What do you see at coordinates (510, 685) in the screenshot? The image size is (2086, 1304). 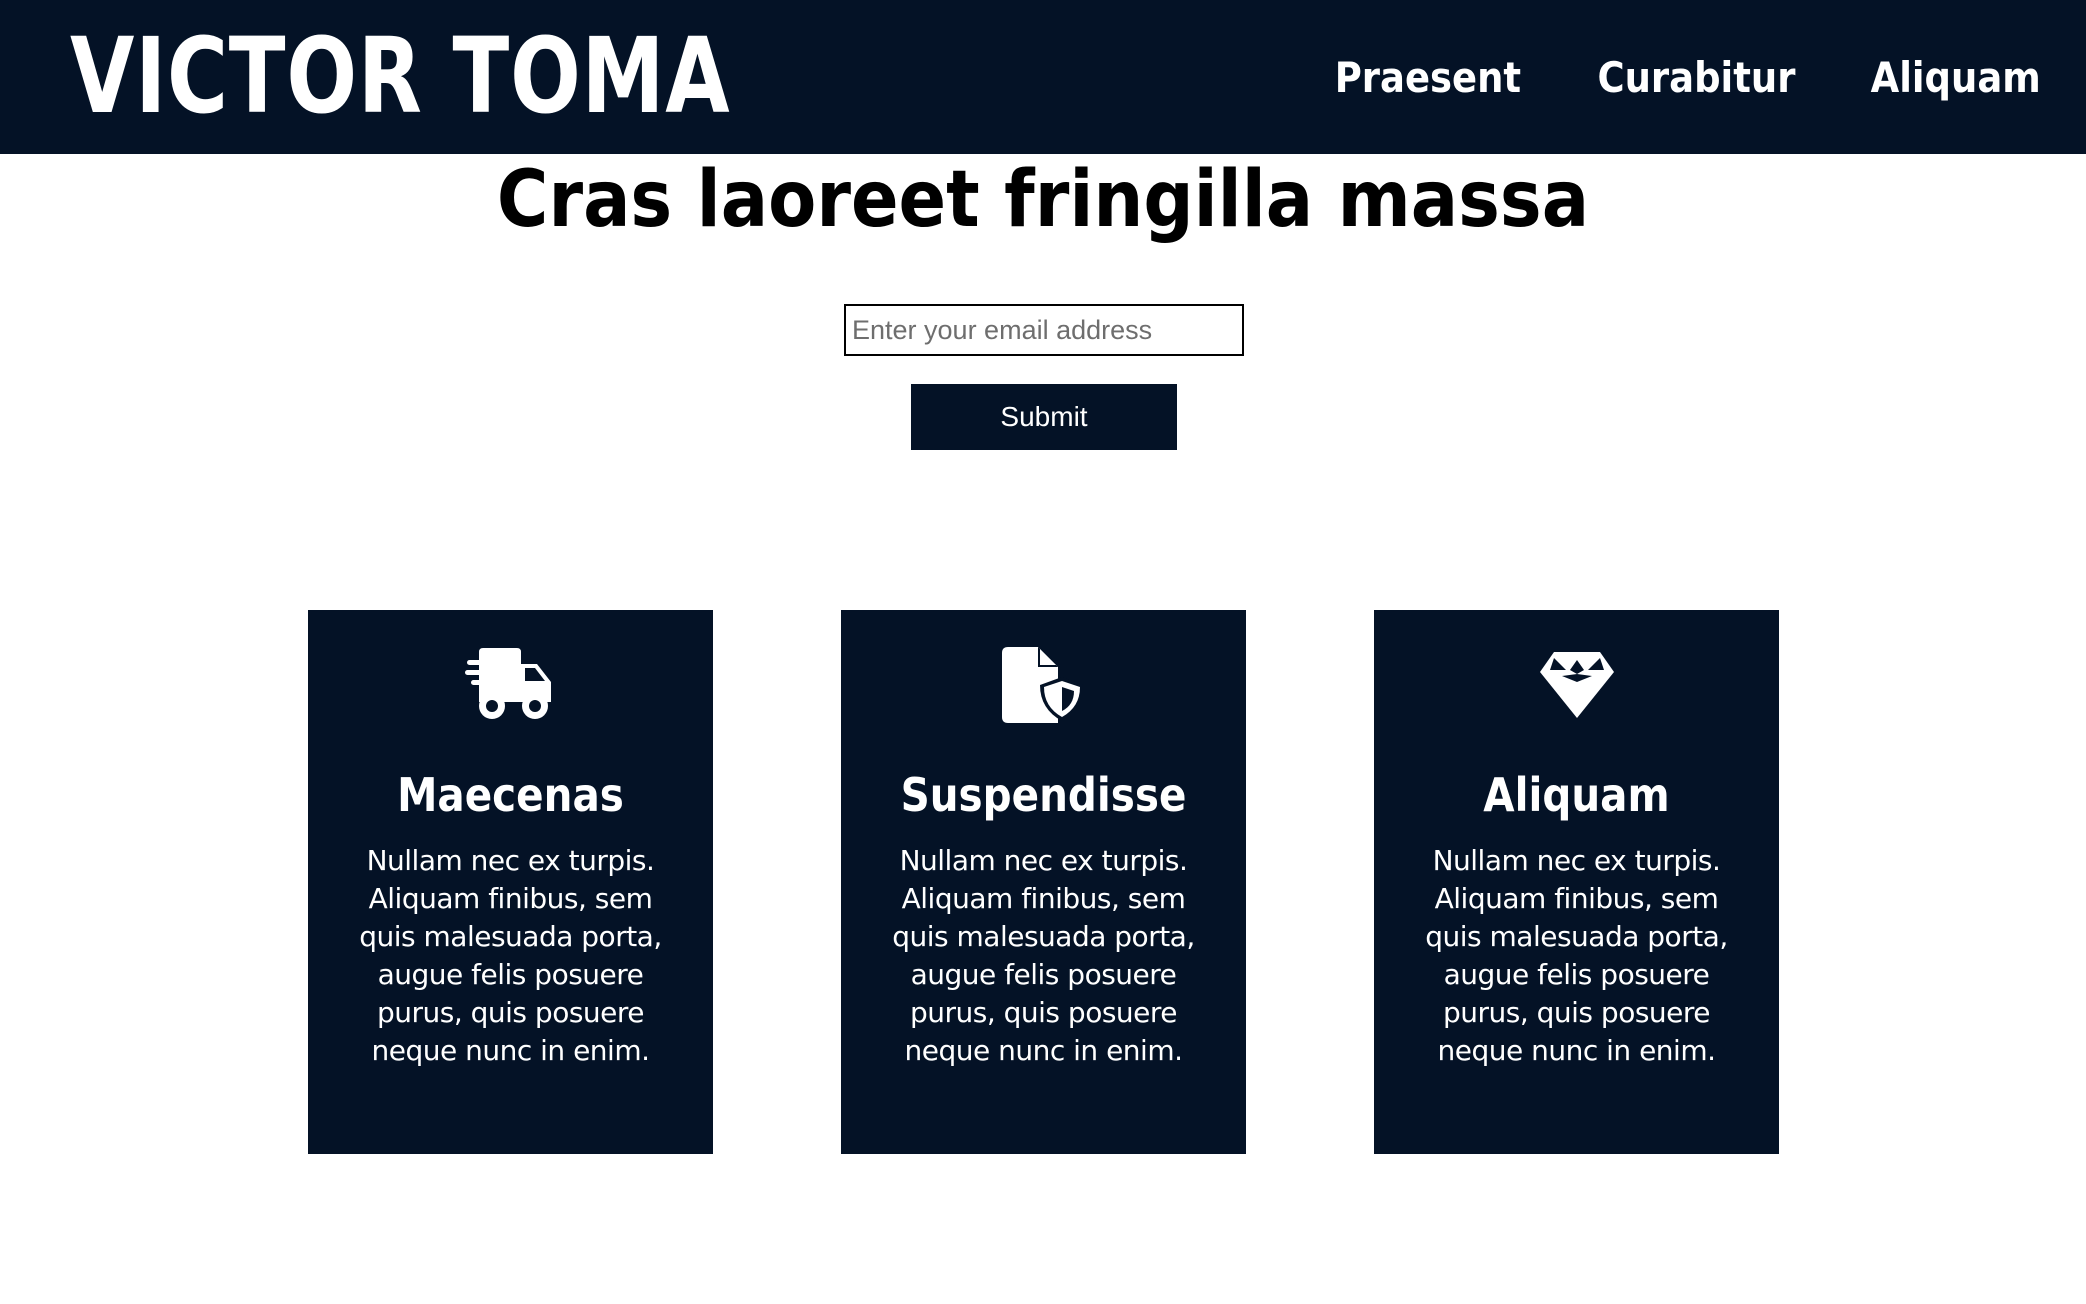 I see `delivery-truck-icon` at bounding box center [510, 685].